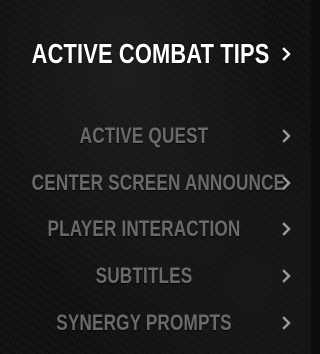 The height and width of the screenshot is (354, 320). I want to click on menu-item-label: ACTIVE COMBAT TIPS, so click(150, 53).